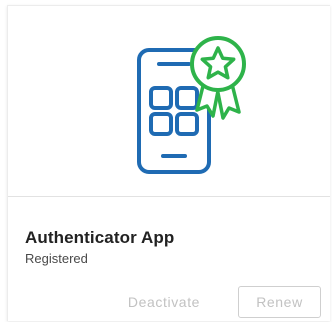  What do you see at coordinates (100, 237) in the screenshot?
I see `card-title: Authenticator App` at bounding box center [100, 237].